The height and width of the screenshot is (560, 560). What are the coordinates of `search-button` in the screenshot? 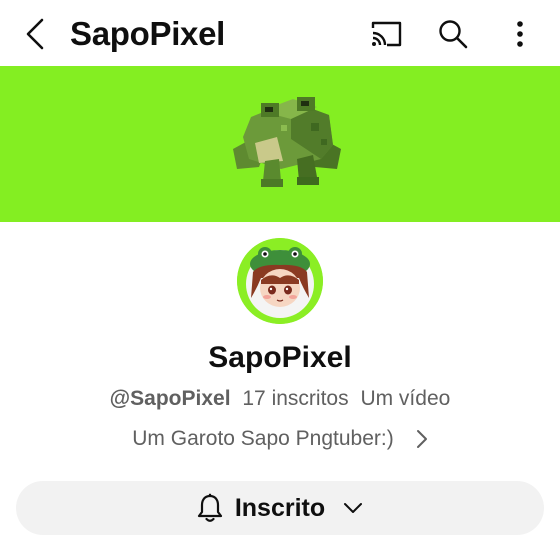 It's located at (453, 34).